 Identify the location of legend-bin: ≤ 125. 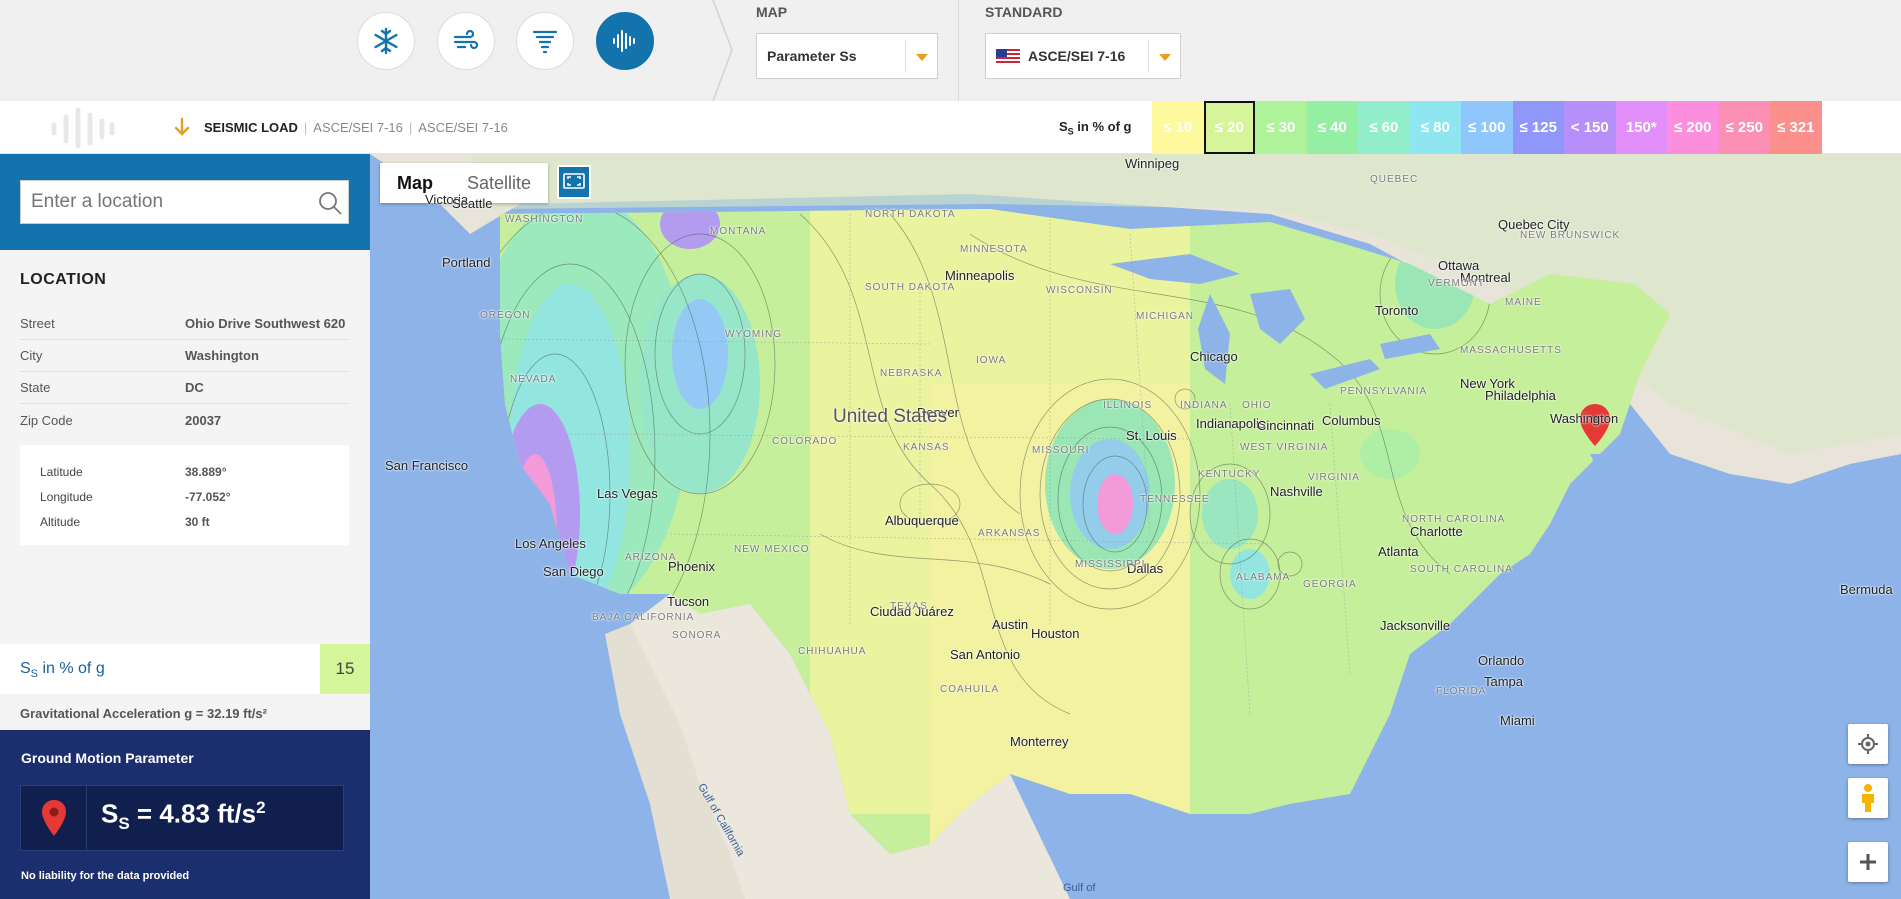
(1538, 127).